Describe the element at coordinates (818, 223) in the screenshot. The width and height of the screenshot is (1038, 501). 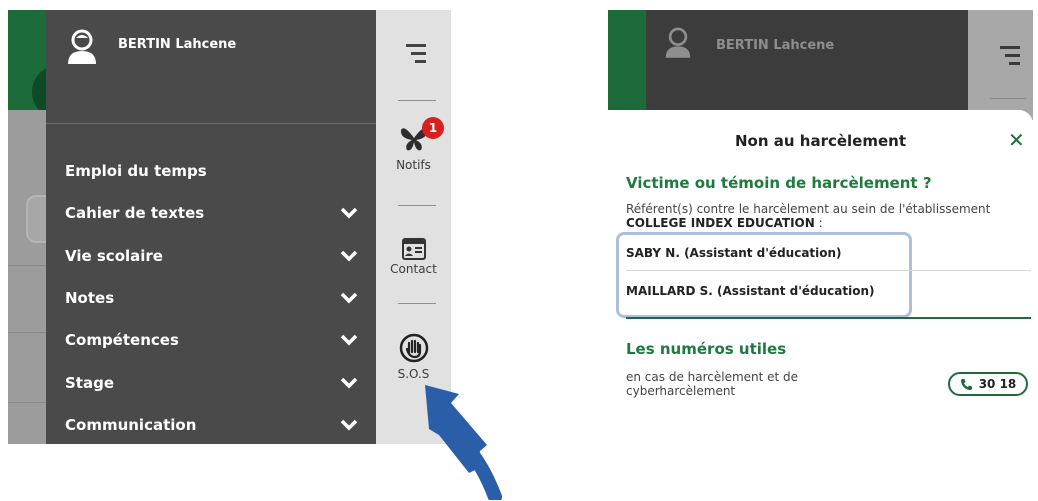
I see `intro-suffix: :` at that location.